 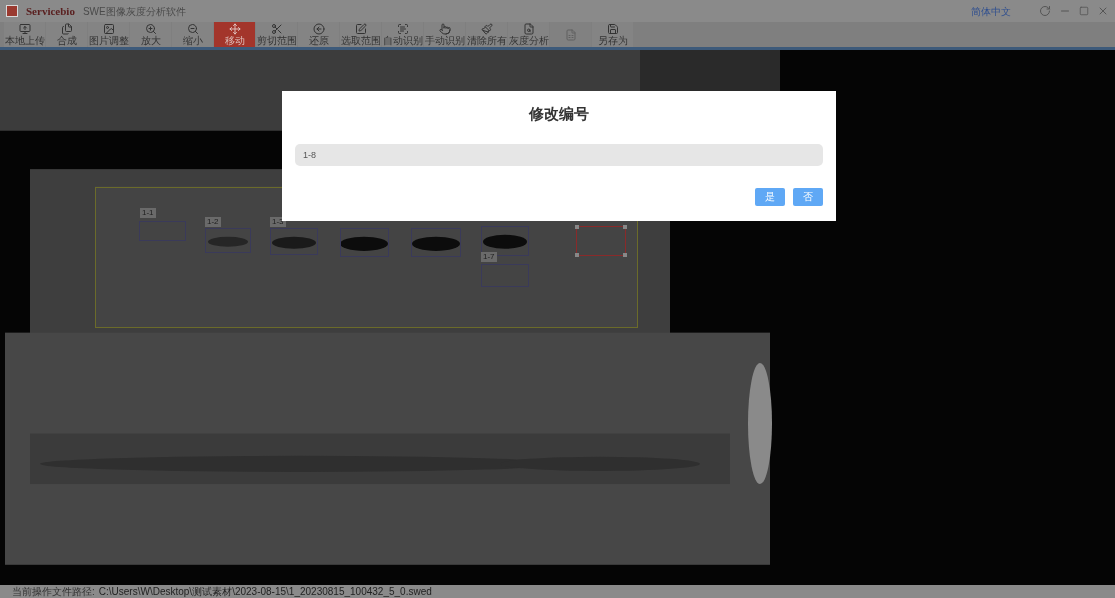 I want to click on zoom-out-icon, so click(x=192, y=29).